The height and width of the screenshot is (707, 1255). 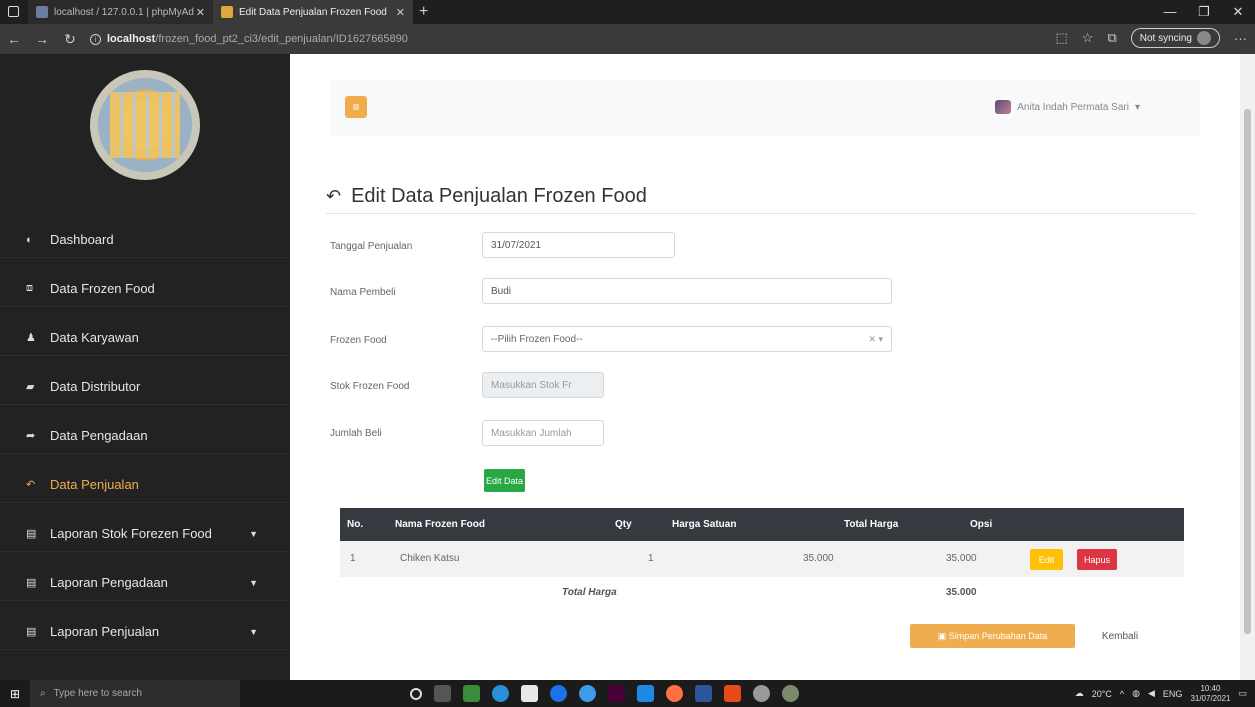 I want to click on sidebar-item-data-penjualan: ↶ Data Penjualan, so click(x=145, y=485).